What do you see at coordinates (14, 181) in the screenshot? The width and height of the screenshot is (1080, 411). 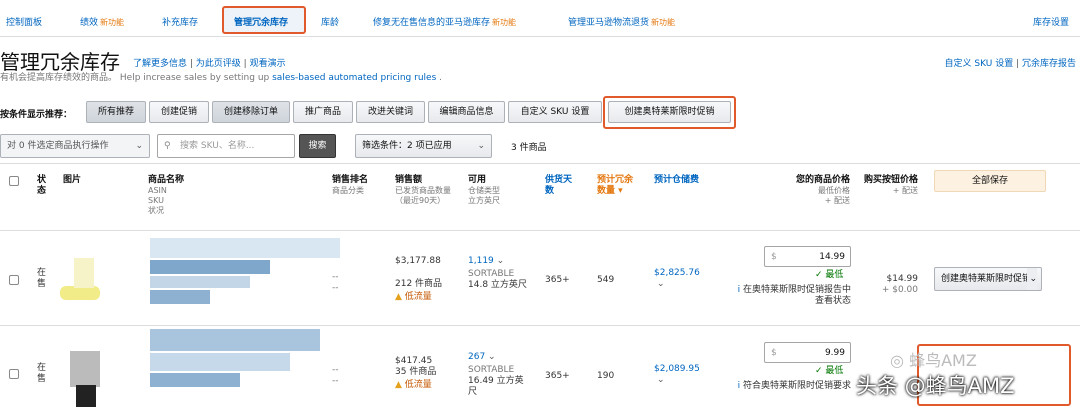 I see `select-all-checkbox` at bounding box center [14, 181].